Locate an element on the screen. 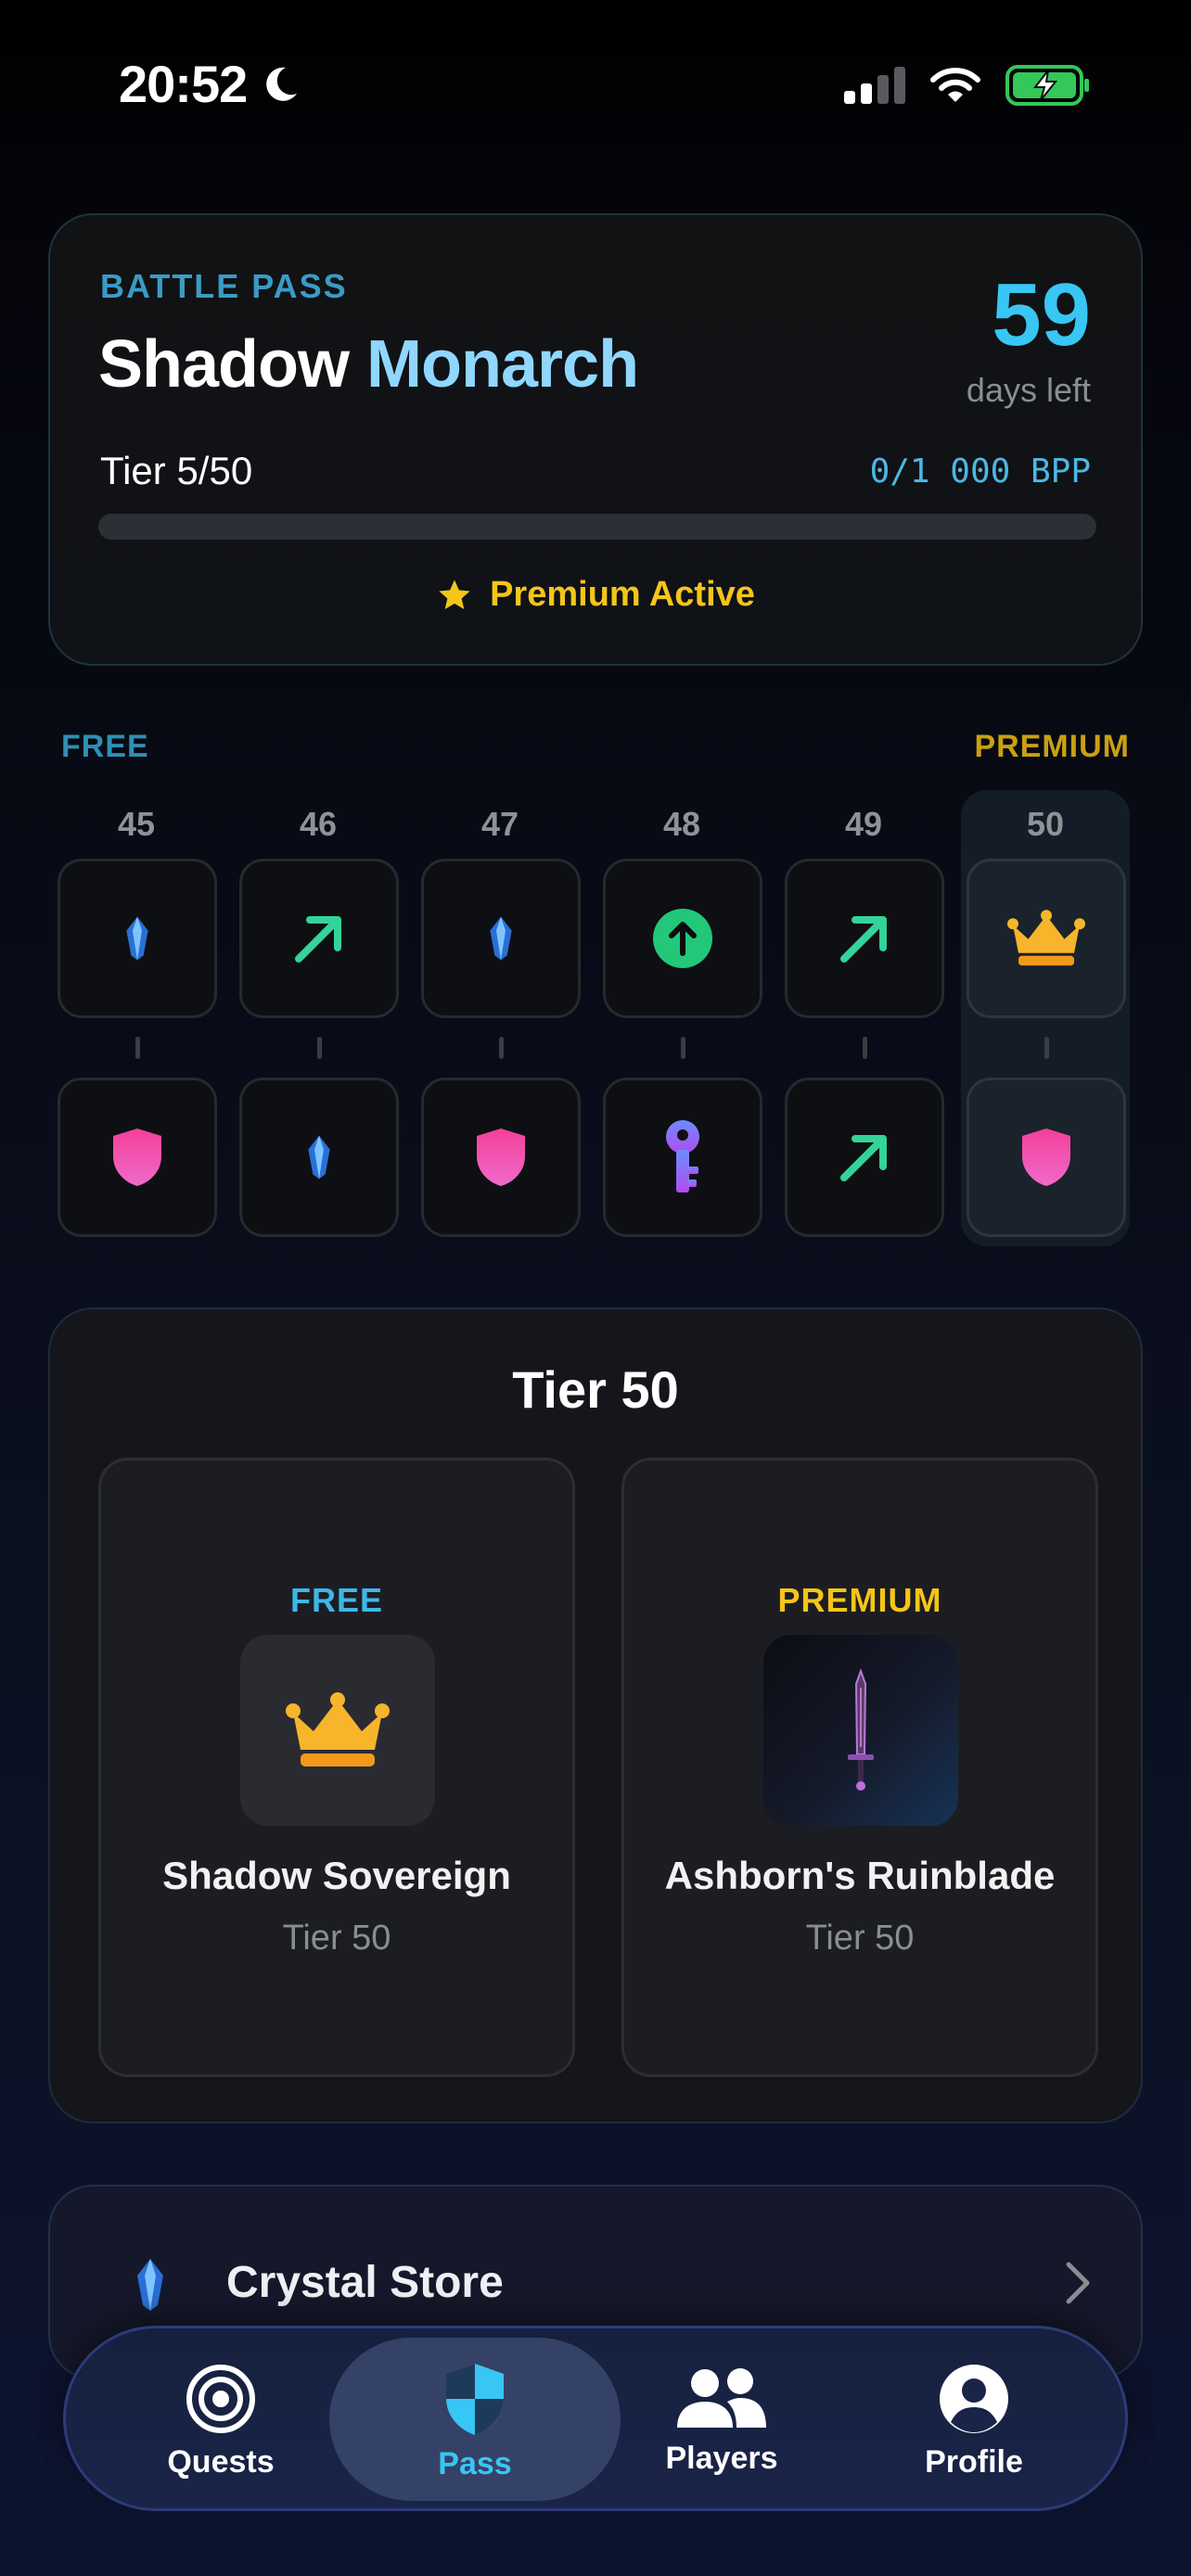  key-icon is located at coordinates (682, 1156).